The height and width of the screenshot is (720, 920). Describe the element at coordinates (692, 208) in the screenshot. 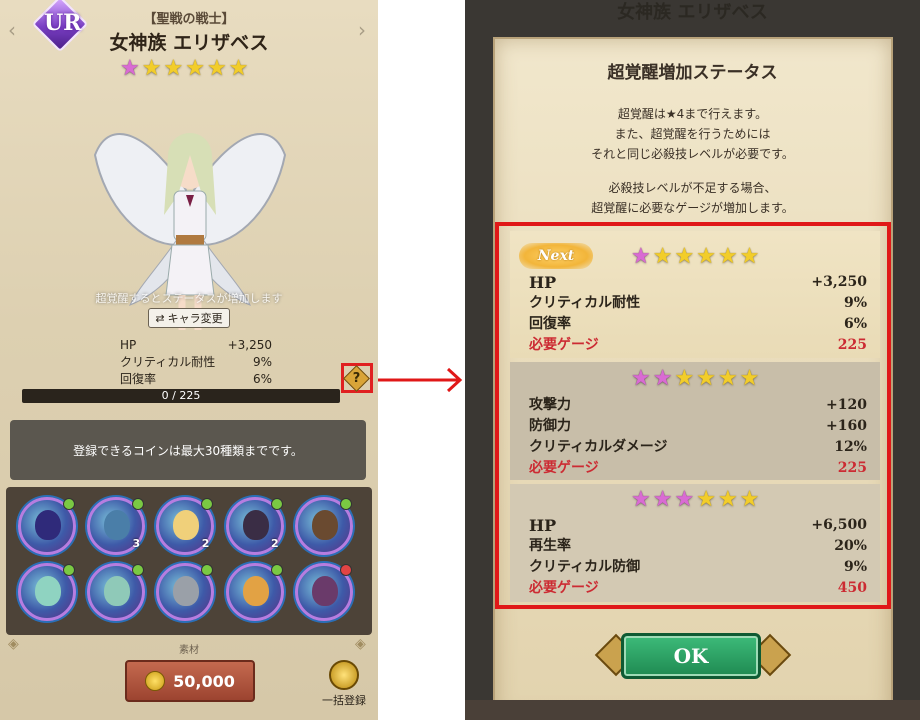

I see `intro-line: 超覚醒に必要なゲージが増加します。` at that location.